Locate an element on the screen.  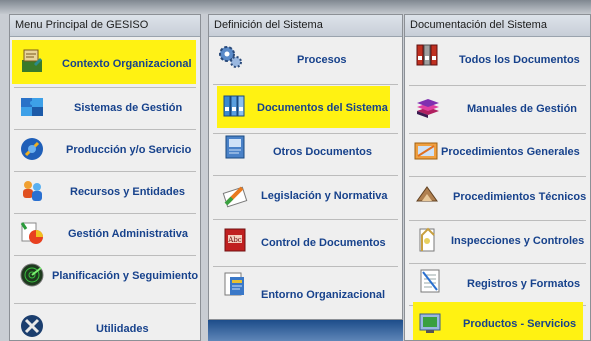
binders-icon is located at coordinates (235, 106).